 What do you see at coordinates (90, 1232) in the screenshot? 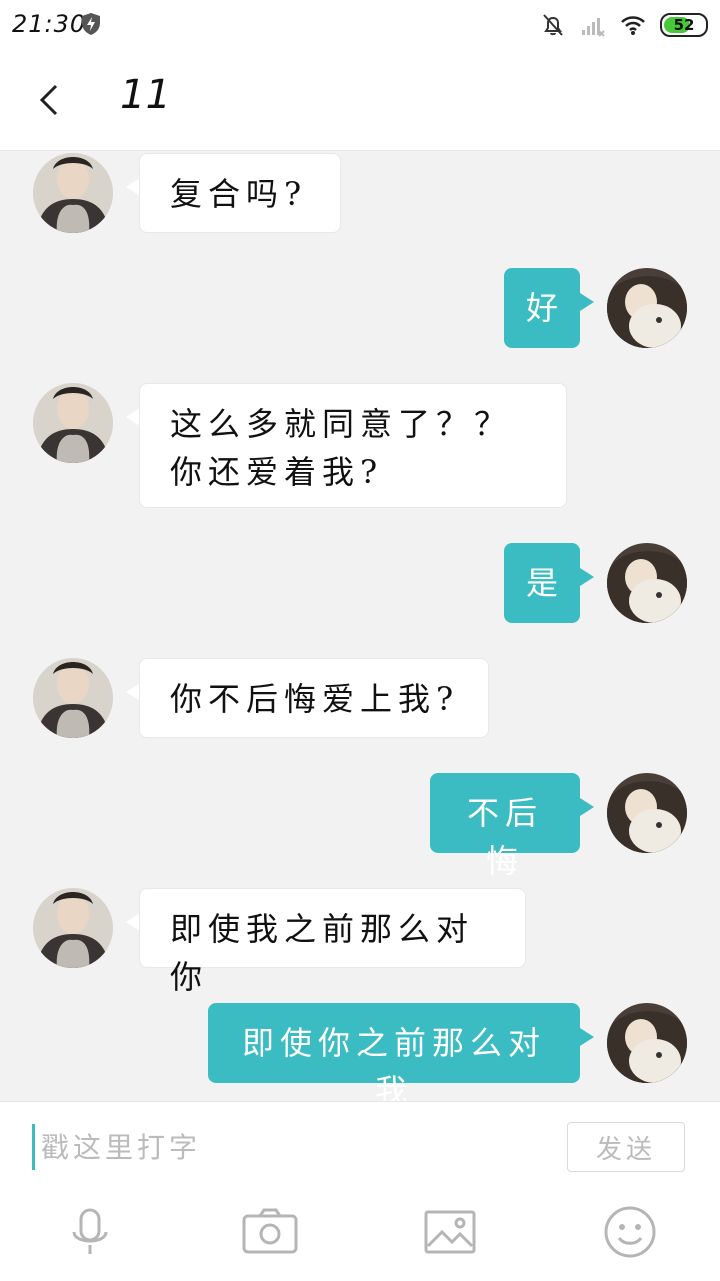
I see `microphone-icon` at bounding box center [90, 1232].